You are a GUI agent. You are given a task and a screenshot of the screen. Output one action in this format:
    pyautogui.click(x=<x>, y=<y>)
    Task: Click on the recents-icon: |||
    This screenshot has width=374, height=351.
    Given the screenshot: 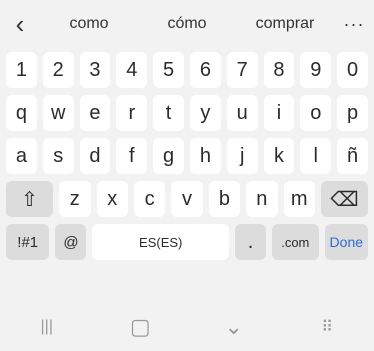 What is the action you would take?
    pyautogui.click(x=46, y=326)
    